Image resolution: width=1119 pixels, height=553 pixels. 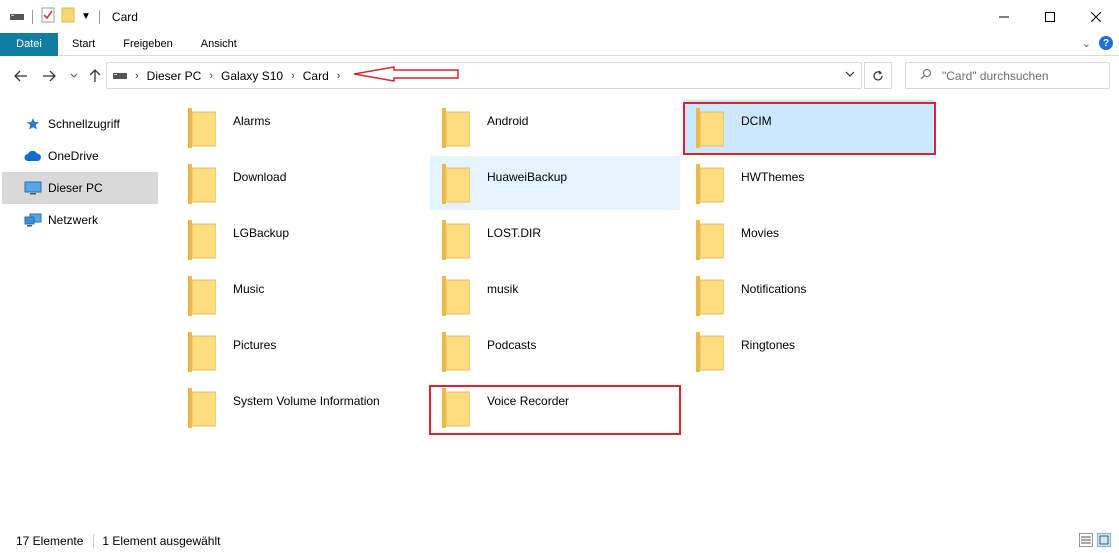 I want to click on large-icons-view-icon, so click(x=1104, y=540).